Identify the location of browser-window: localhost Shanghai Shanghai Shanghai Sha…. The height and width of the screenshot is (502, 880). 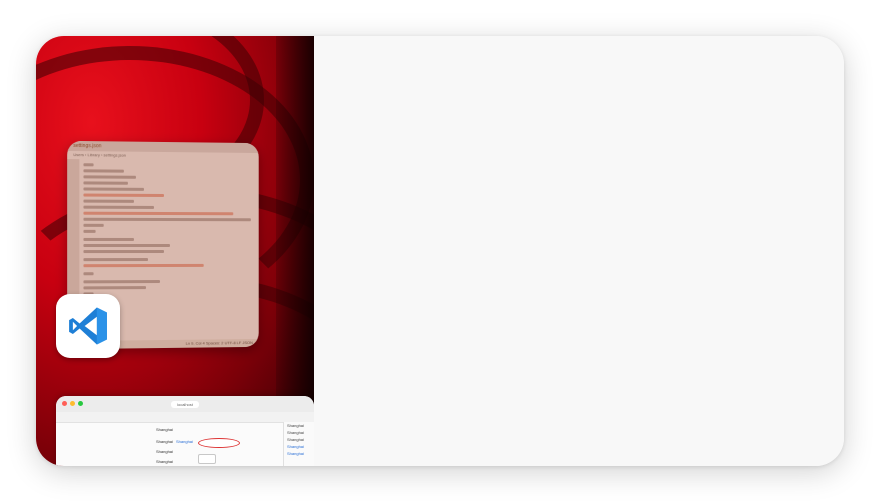
(185, 431).